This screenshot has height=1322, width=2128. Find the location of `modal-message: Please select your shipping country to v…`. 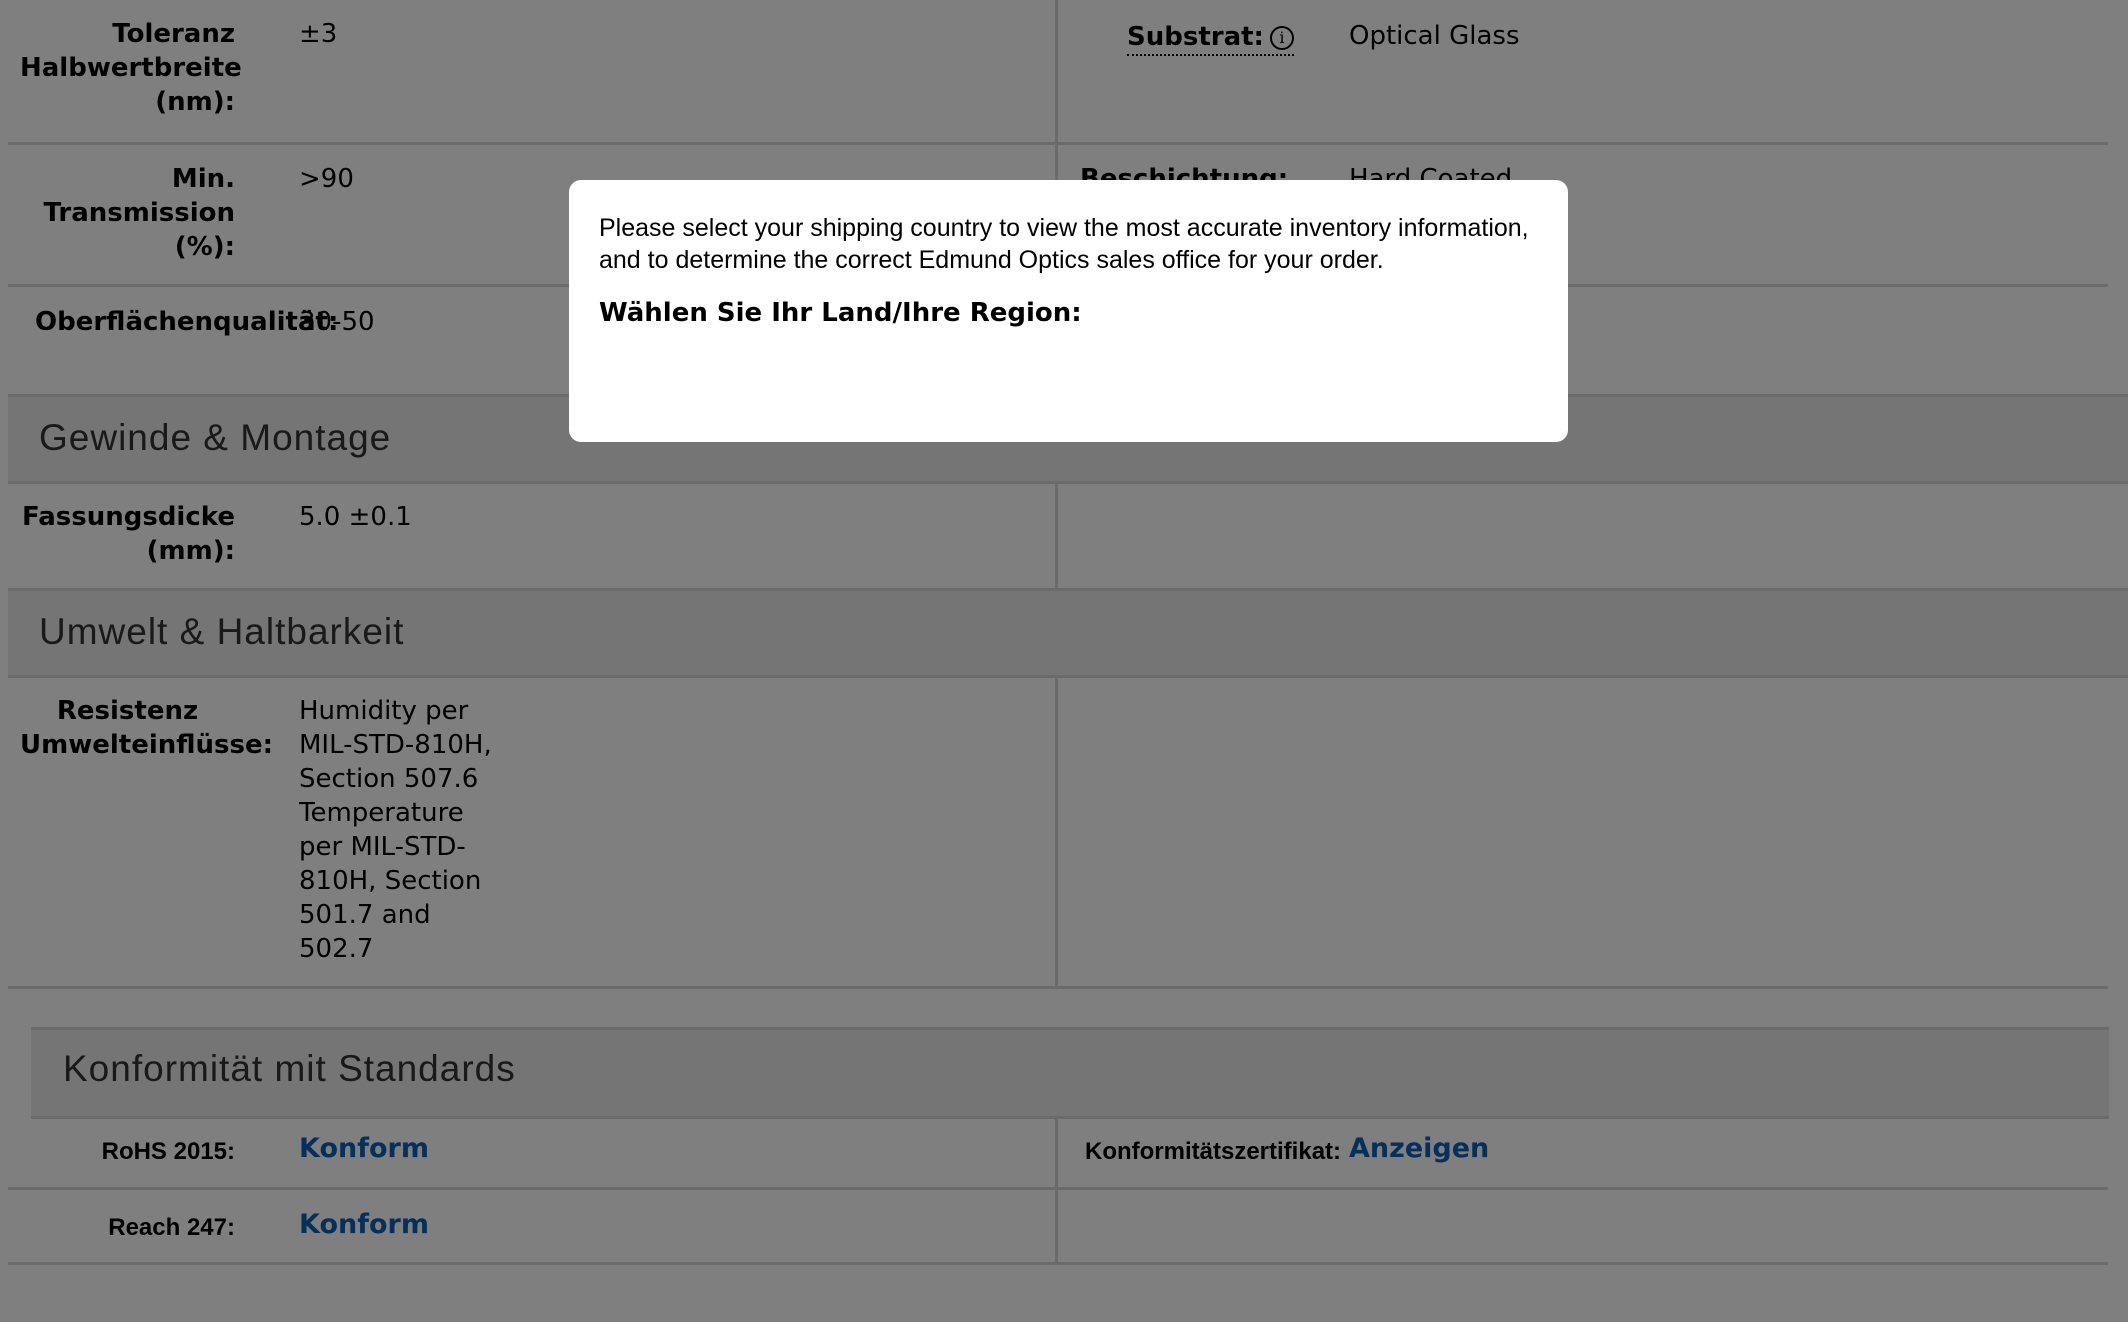

modal-message: Please select your shipping country to v… is located at coordinates (1064, 244).